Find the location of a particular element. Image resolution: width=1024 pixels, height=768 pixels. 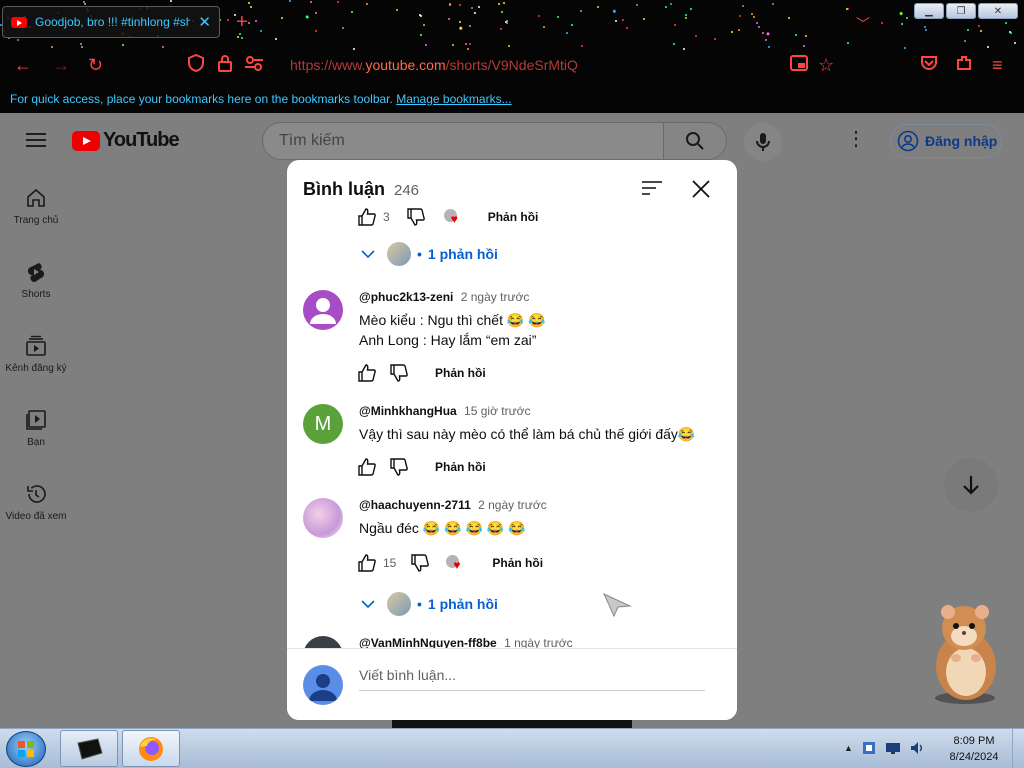

windows-taskbar: ▲ 8:09 PM 8/24/2024 is located at coordinates (512, 748).